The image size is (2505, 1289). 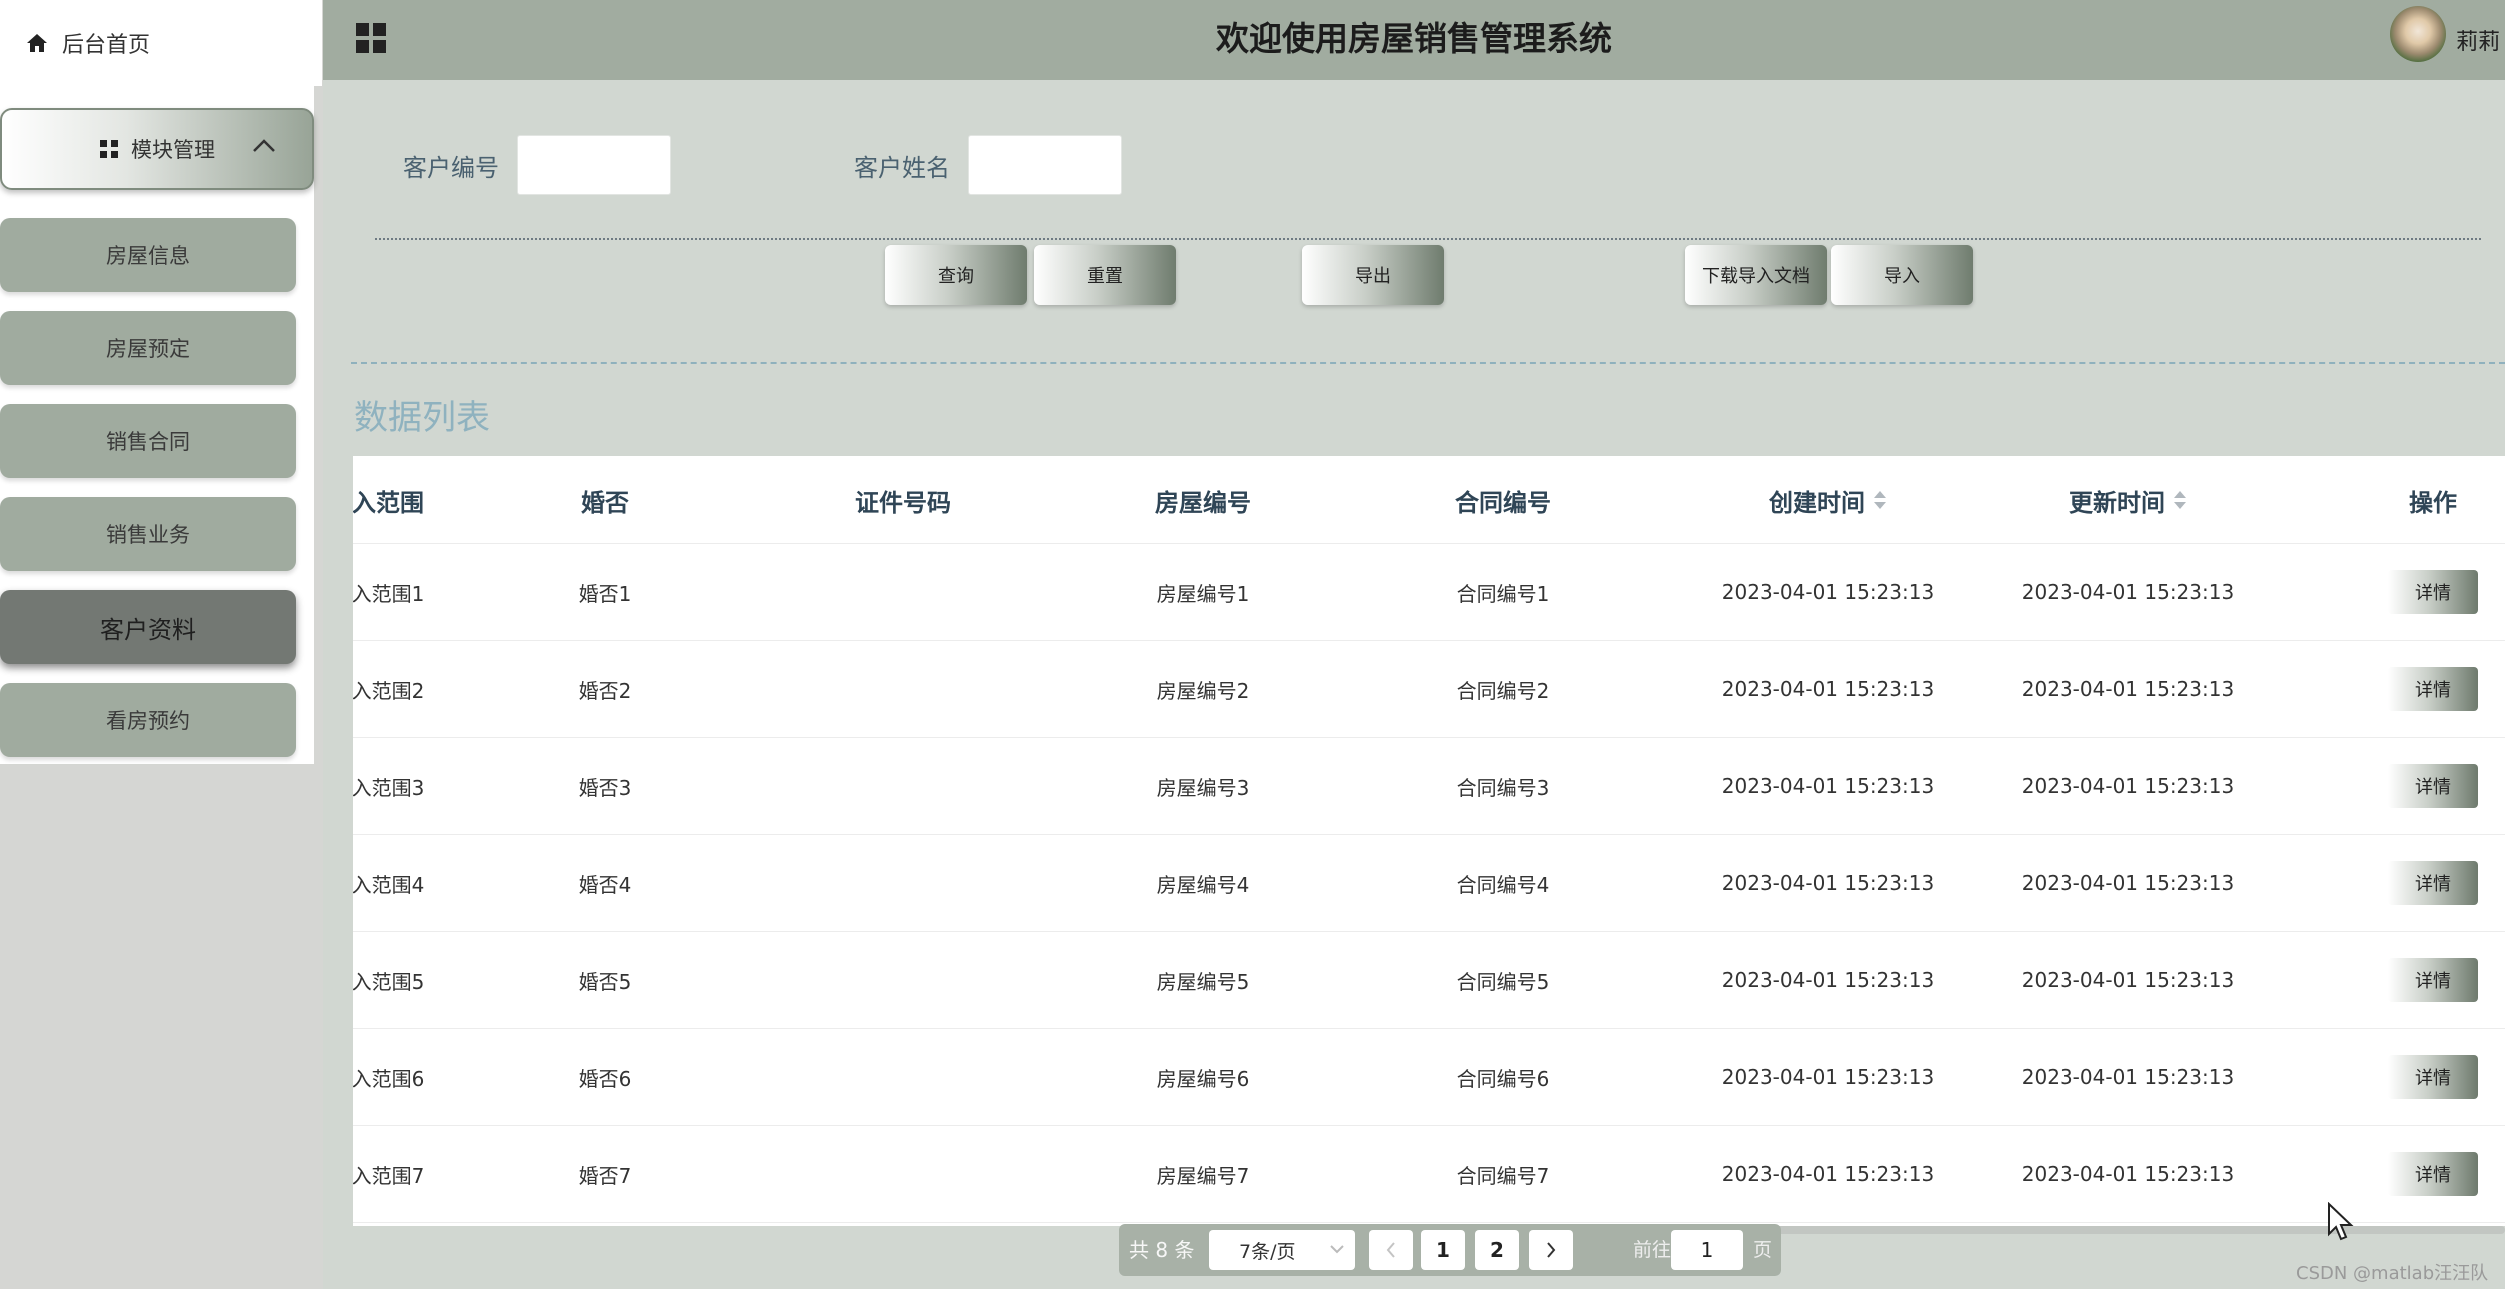 What do you see at coordinates (157, 149) in the screenshot?
I see `module-management-toggle: 模块管理` at bounding box center [157, 149].